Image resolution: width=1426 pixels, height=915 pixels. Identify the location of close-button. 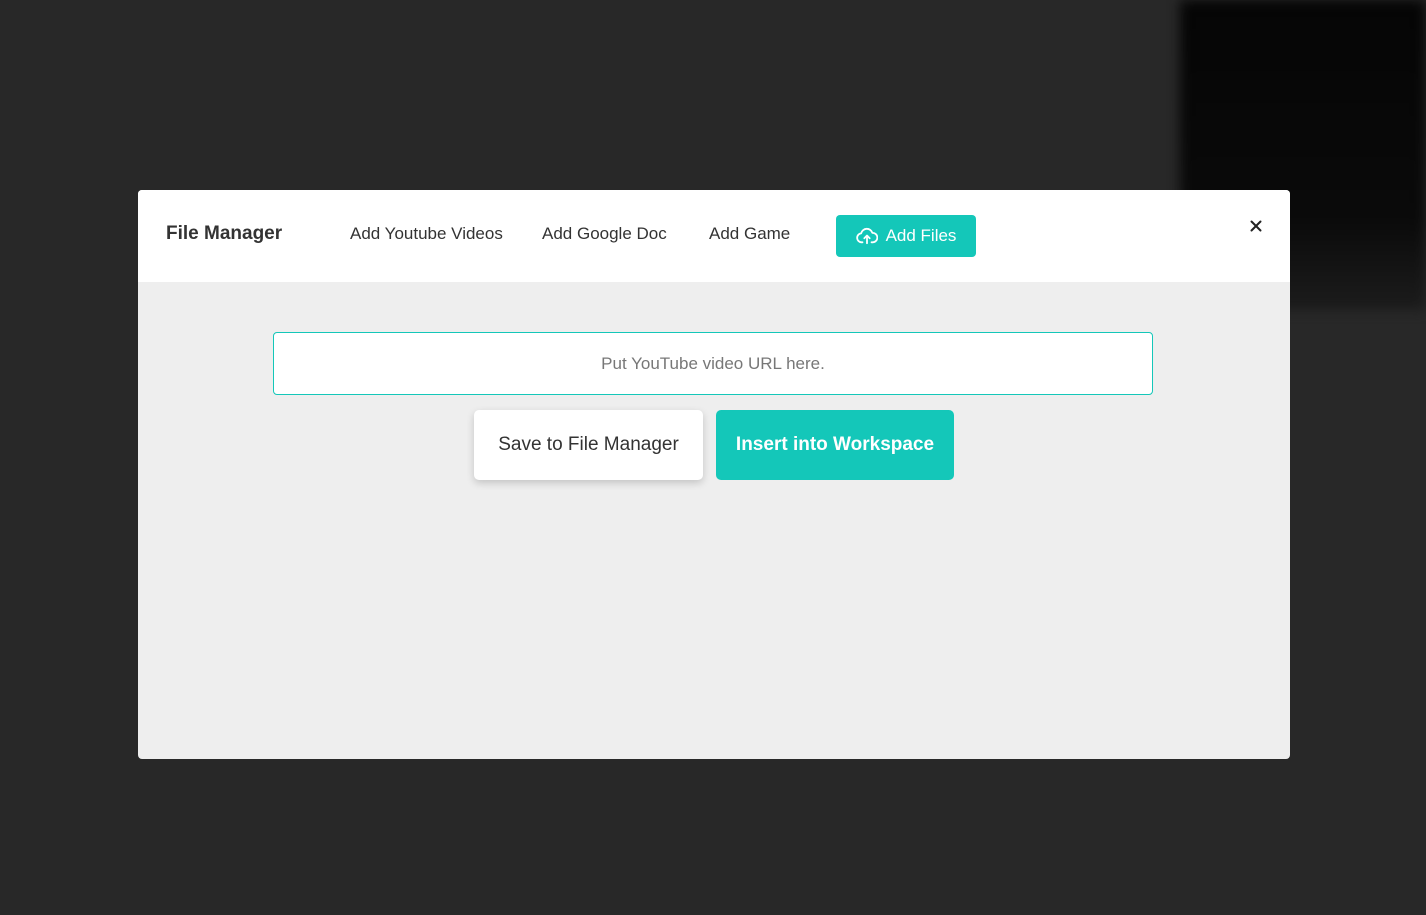
(1256, 228).